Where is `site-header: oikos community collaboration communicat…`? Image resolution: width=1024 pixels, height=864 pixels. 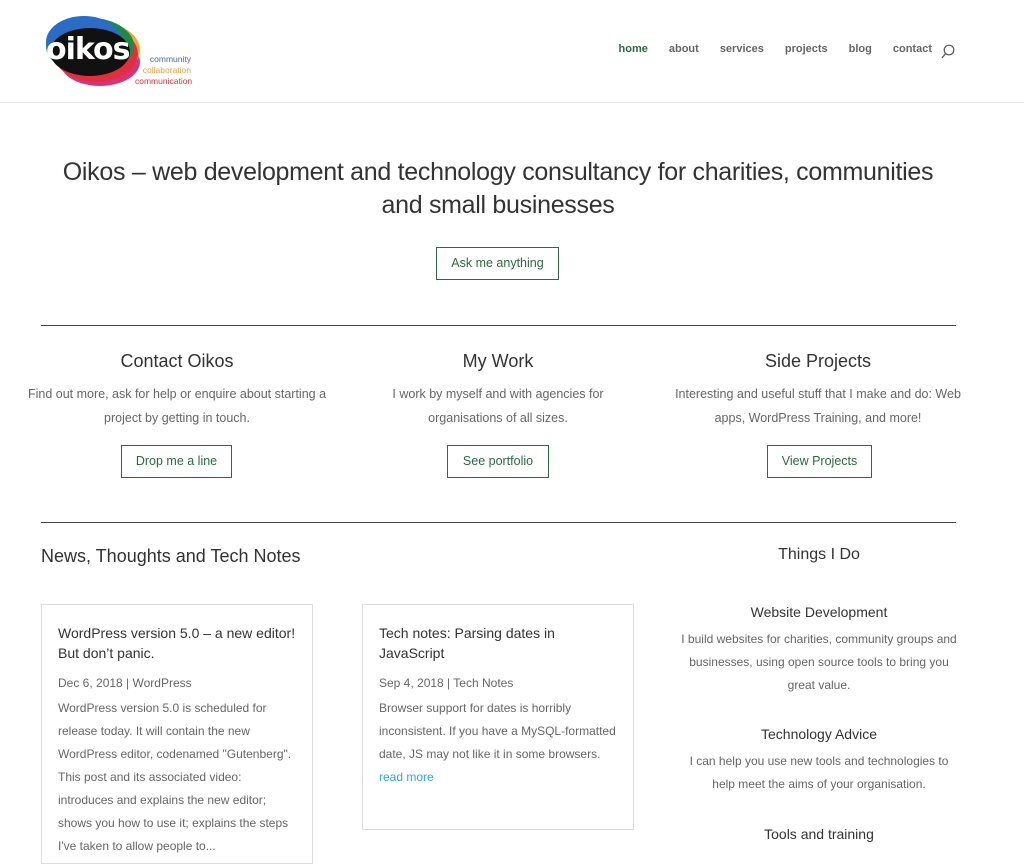
site-header: oikos community collaboration communicat… is located at coordinates (512, 51).